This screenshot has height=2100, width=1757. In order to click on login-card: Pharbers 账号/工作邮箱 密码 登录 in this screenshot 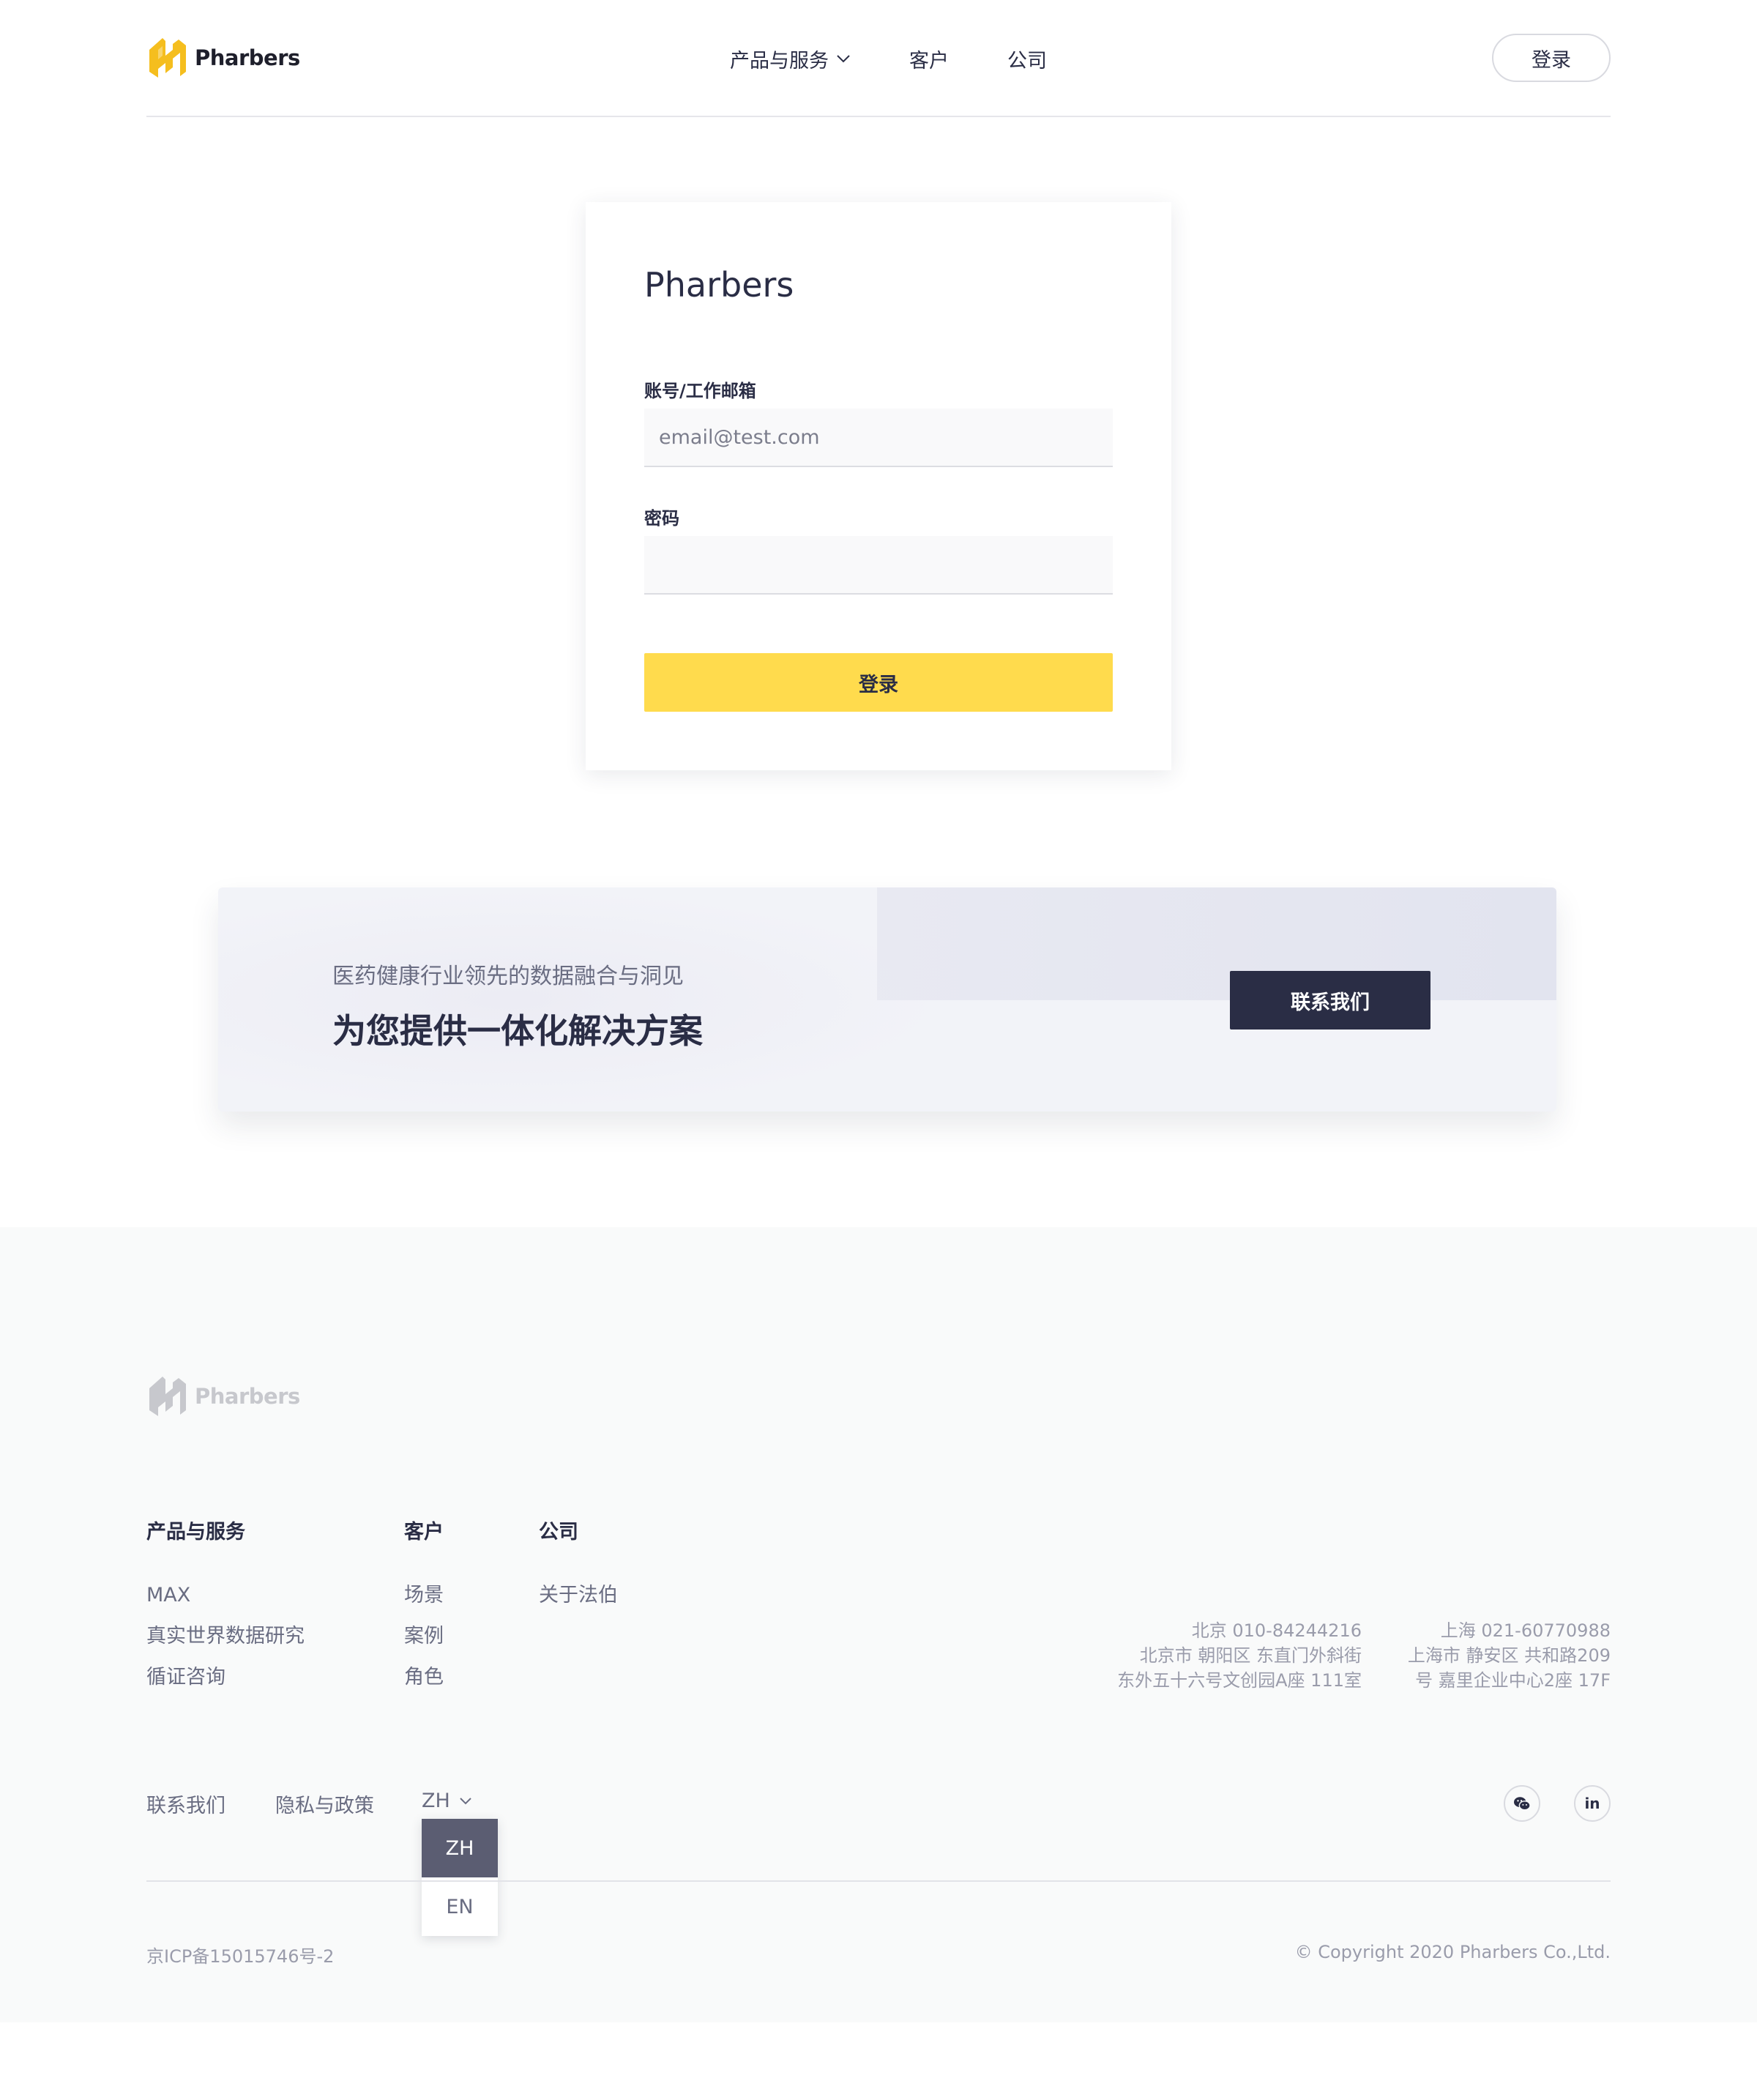, I will do `click(878, 486)`.